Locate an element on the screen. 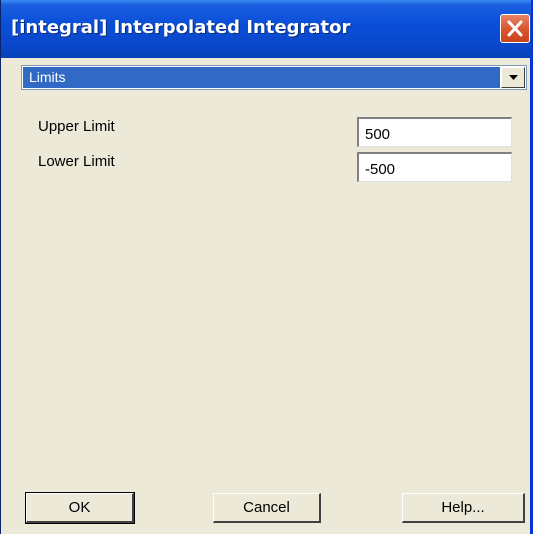 This screenshot has height=534, width=533. lower-limit-label: Lower Limit is located at coordinates (76, 161).